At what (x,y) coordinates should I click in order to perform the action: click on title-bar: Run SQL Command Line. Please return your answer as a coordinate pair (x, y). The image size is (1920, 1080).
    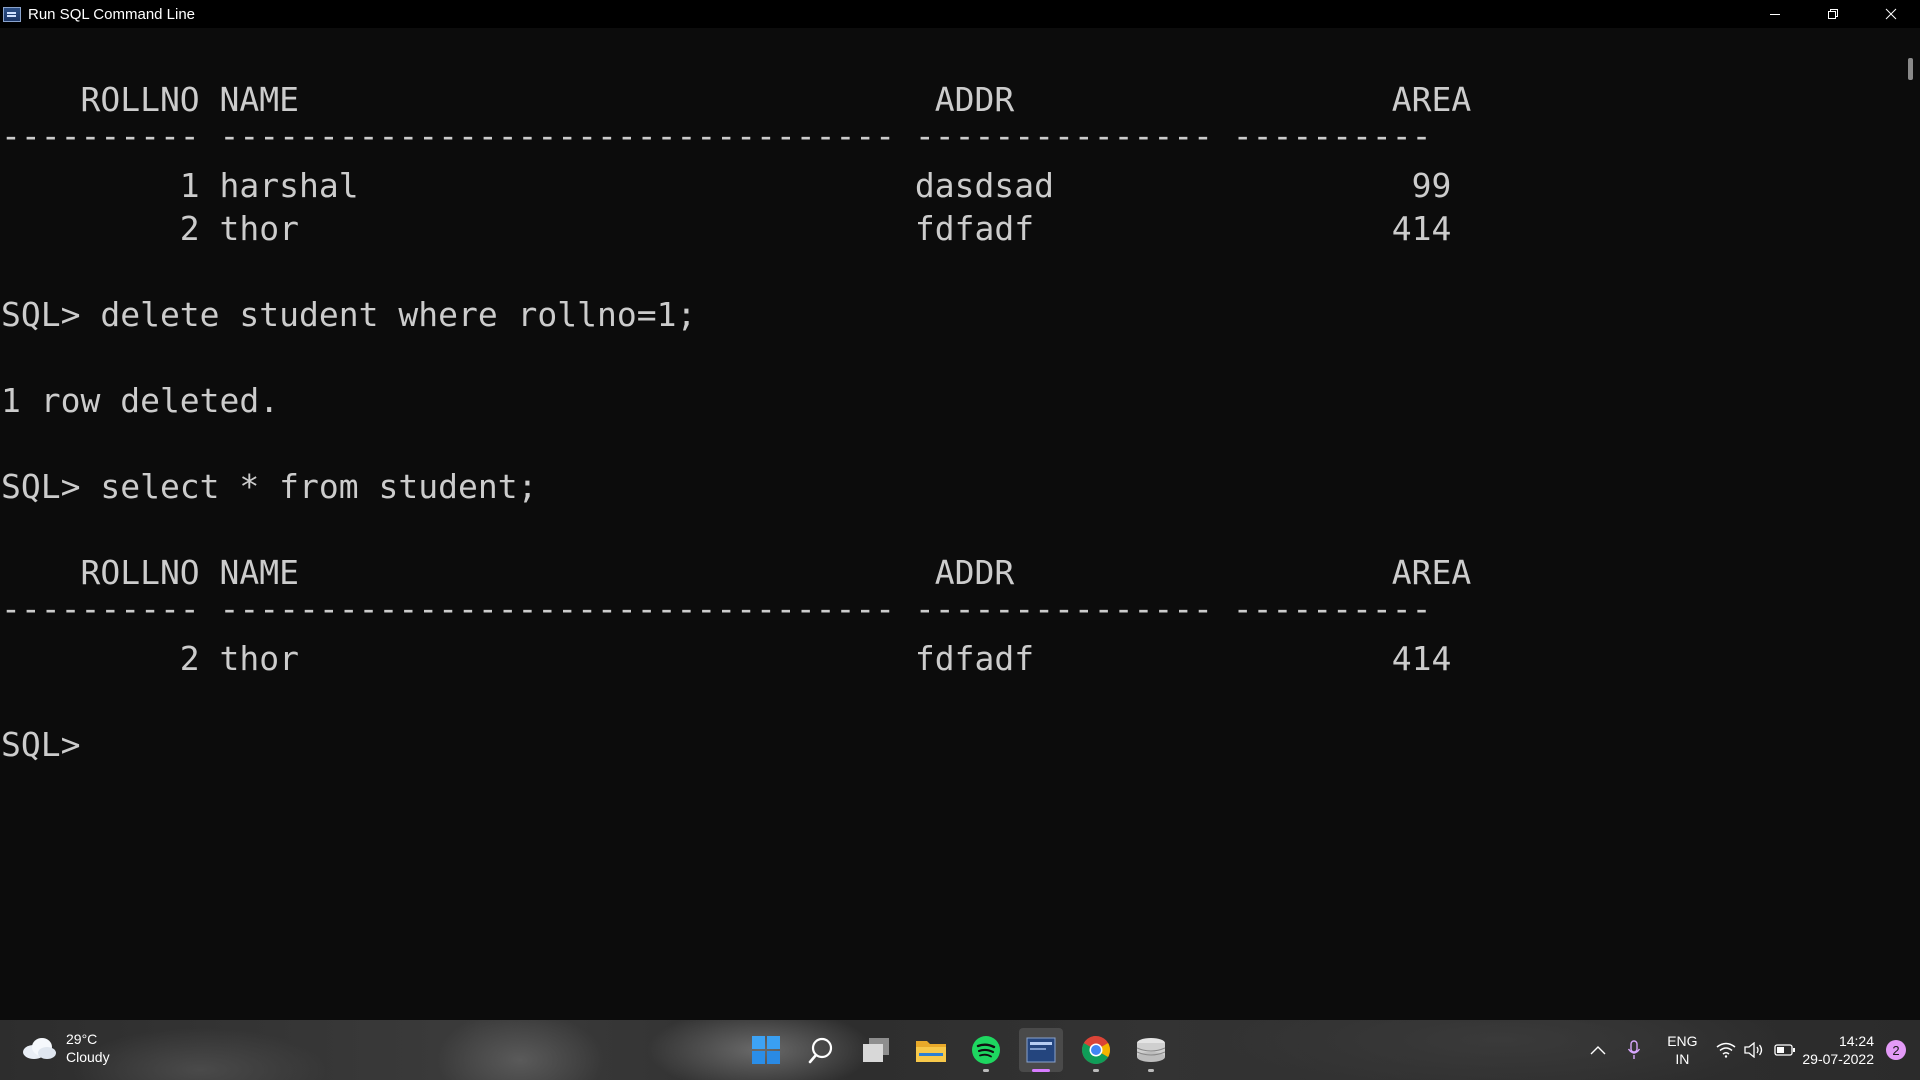
    Looking at the image, I should click on (960, 14).